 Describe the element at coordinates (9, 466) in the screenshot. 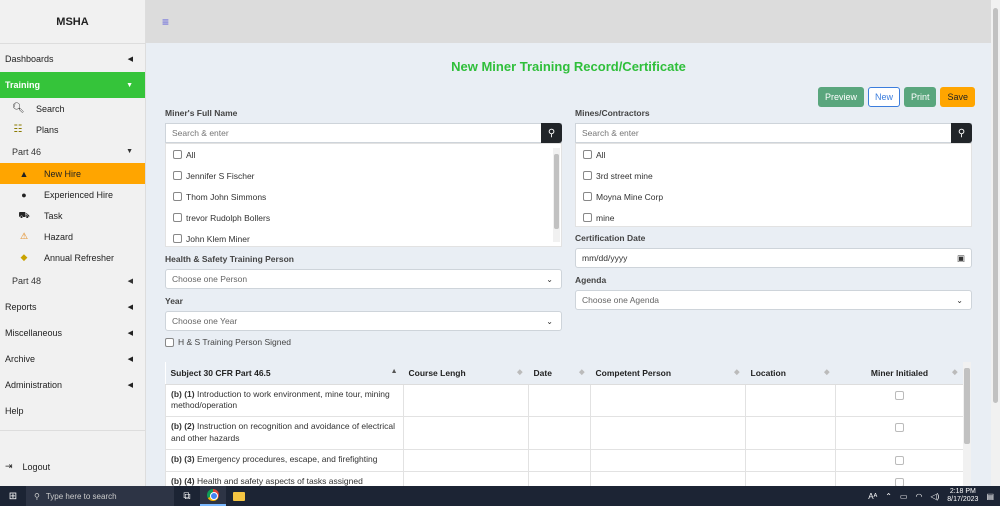

I see `logout-icon: ⇥` at that location.